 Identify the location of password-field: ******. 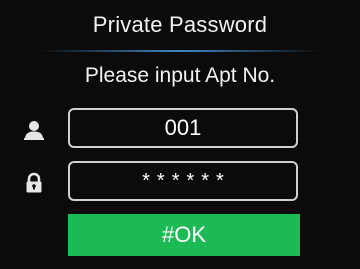
(183, 181).